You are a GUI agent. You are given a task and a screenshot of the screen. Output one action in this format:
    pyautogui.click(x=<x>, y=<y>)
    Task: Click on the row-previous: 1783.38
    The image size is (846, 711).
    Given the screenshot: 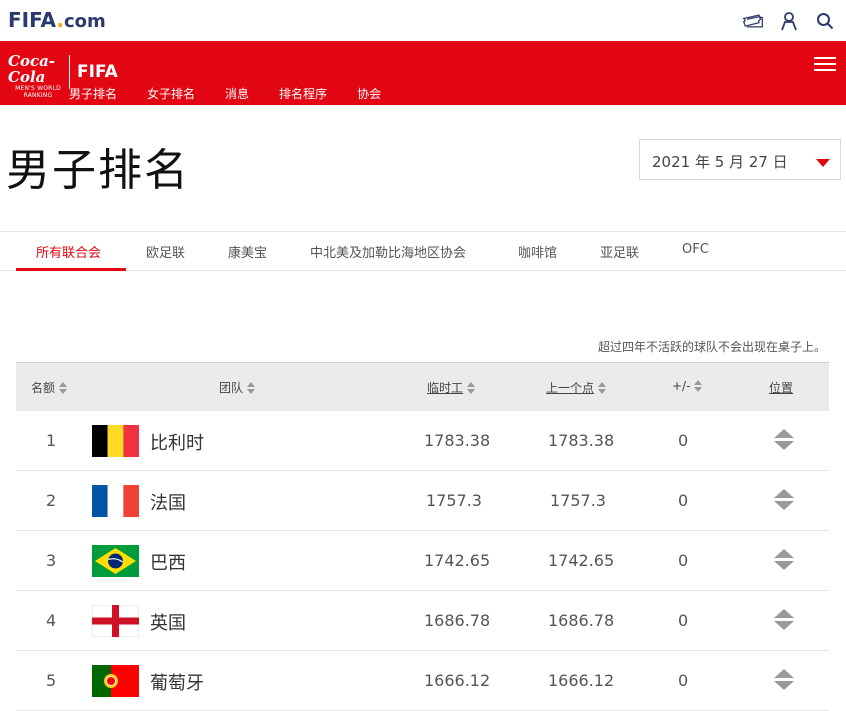 What is the action you would take?
    pyautogui.click(x=581, y=440)
    